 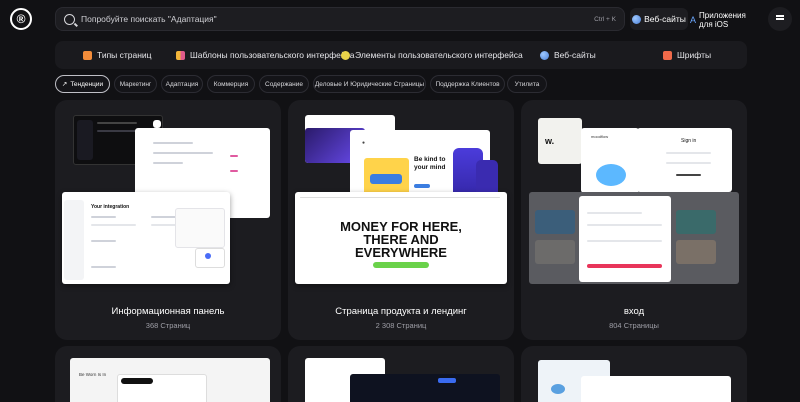 I want to click on websites-button: Веб-сайты, so click(x=659, y=19).